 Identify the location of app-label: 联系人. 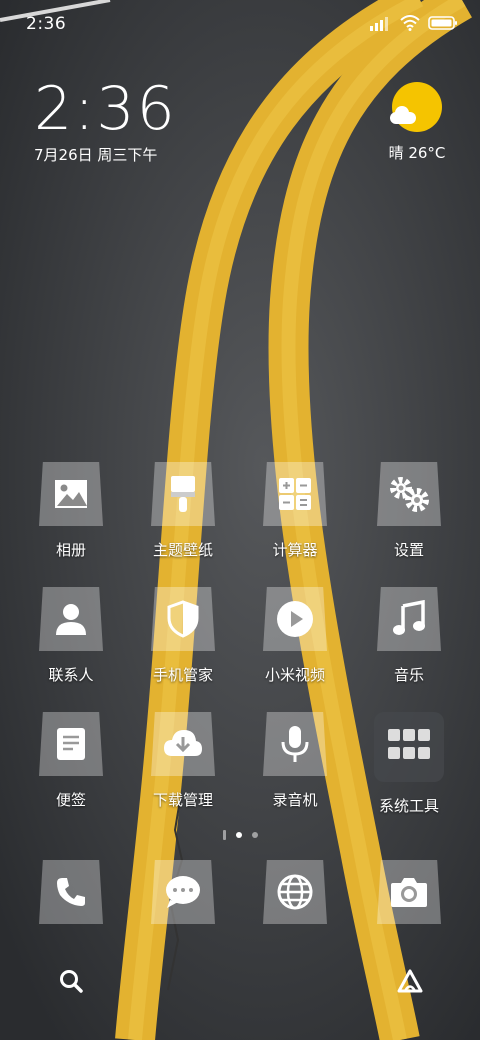
(71, 675).